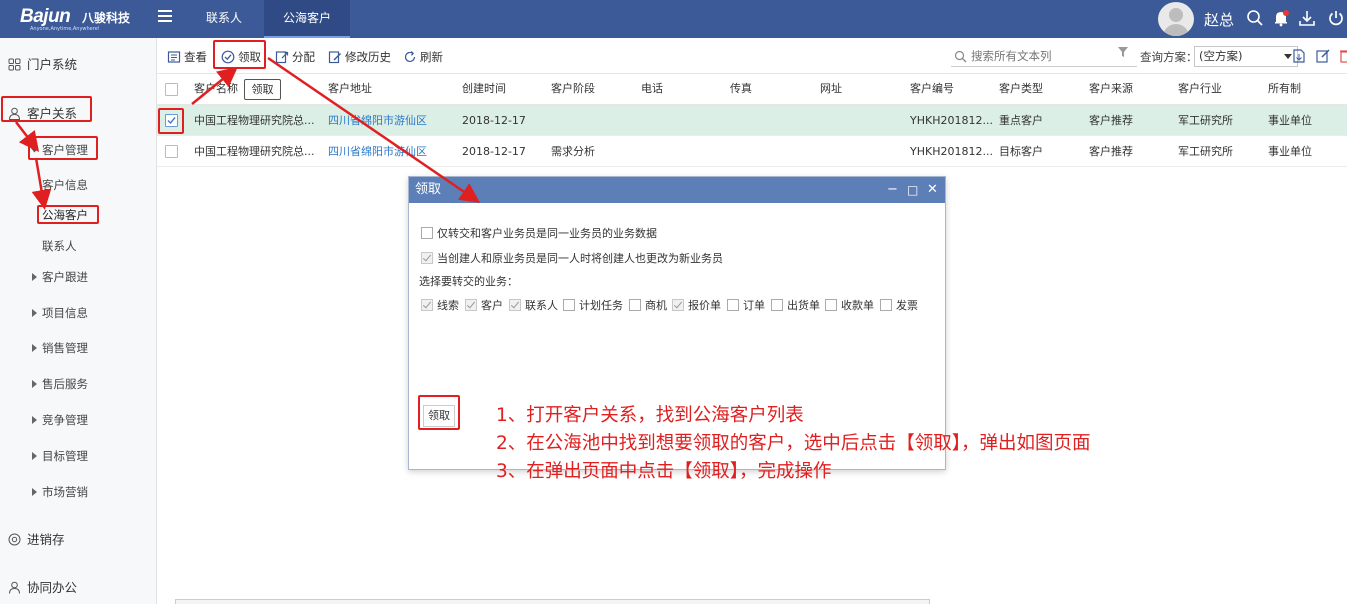 Image resolution: width=1347 pixels, height=604 pixels. I want to click on sidebar-item-after-sales: 售后服务, so click(60, 384).